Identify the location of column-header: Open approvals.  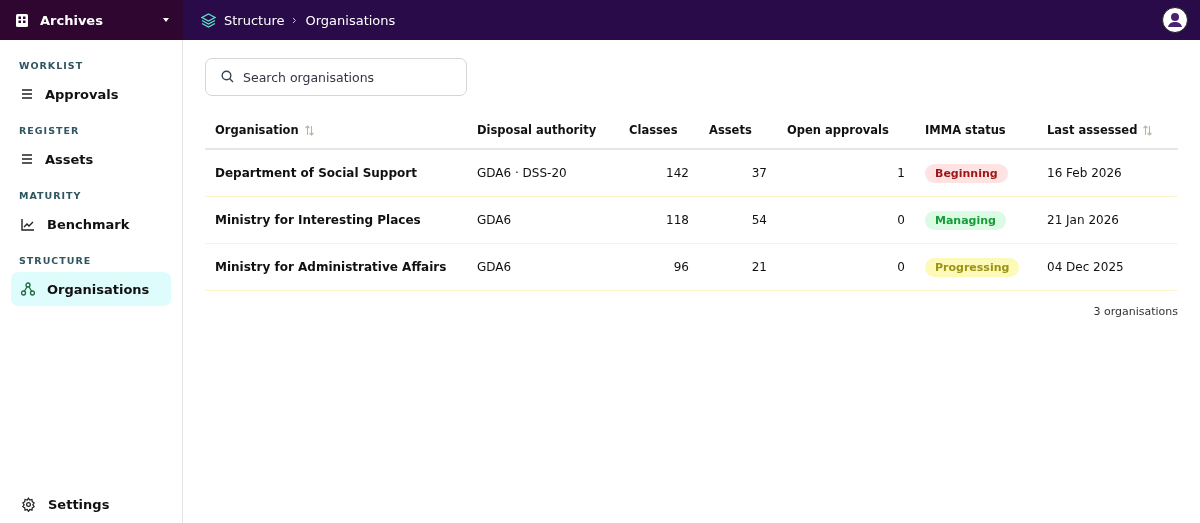
(838, 130).